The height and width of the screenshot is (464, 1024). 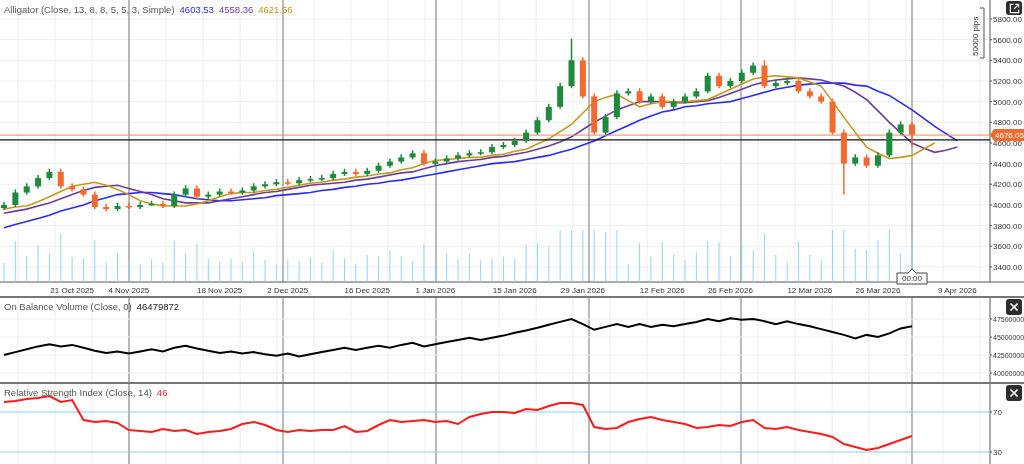 I want to click on axis-label: 3800.00, so click(x=1007, y=226).